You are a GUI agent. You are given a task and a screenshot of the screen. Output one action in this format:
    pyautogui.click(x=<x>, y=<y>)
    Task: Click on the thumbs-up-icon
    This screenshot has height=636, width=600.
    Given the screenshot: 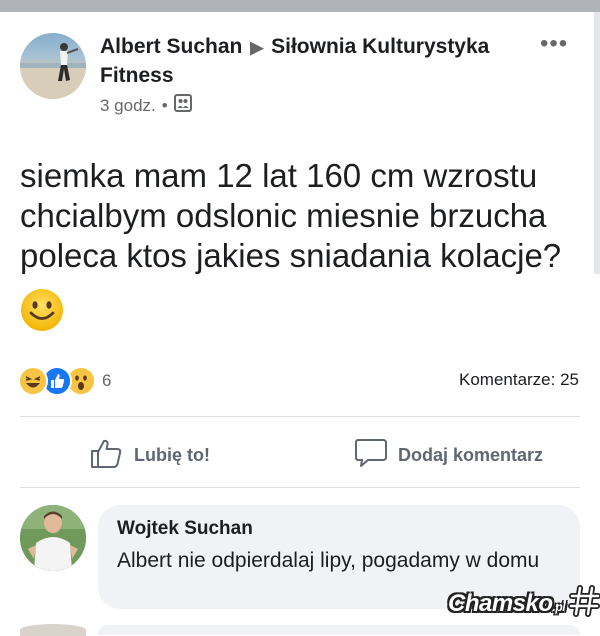 What is the action you would take?
    pyautogui.click(x=107, y=455)
    